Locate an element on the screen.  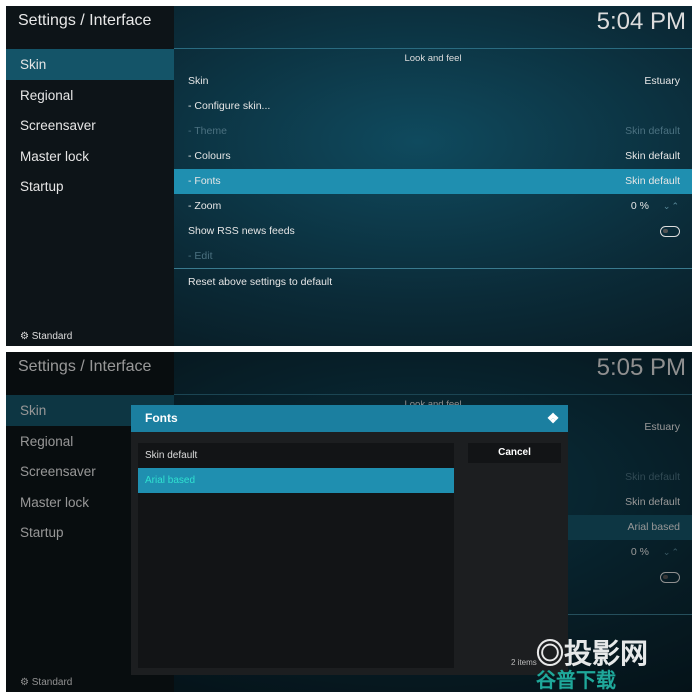
watermark-sub: 谷普下载 is located at coordinates (576, 681).